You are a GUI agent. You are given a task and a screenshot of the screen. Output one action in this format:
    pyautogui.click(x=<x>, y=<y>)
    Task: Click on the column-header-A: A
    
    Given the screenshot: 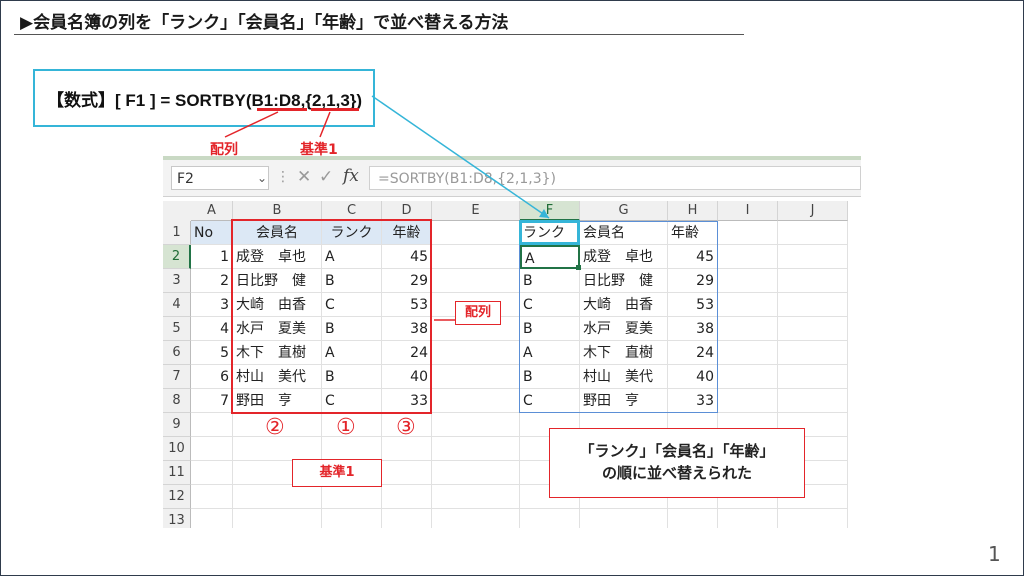 What is the action you would take?
    pyautogui.click(x=212, y=211)
    